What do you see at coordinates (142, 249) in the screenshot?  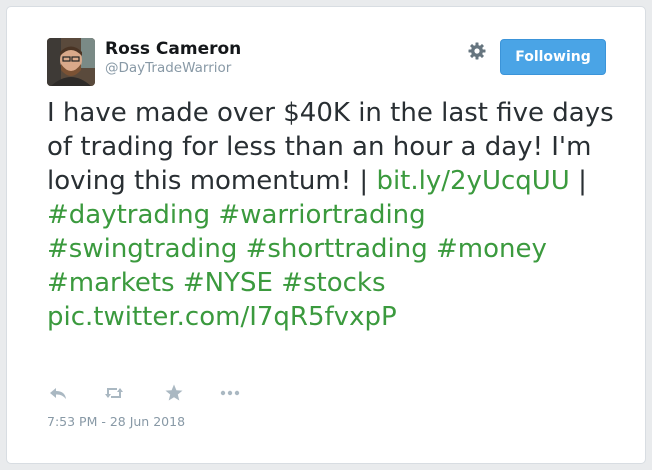 I see `hashtag-link: #swingtrading` at bounding box center [142, 249].